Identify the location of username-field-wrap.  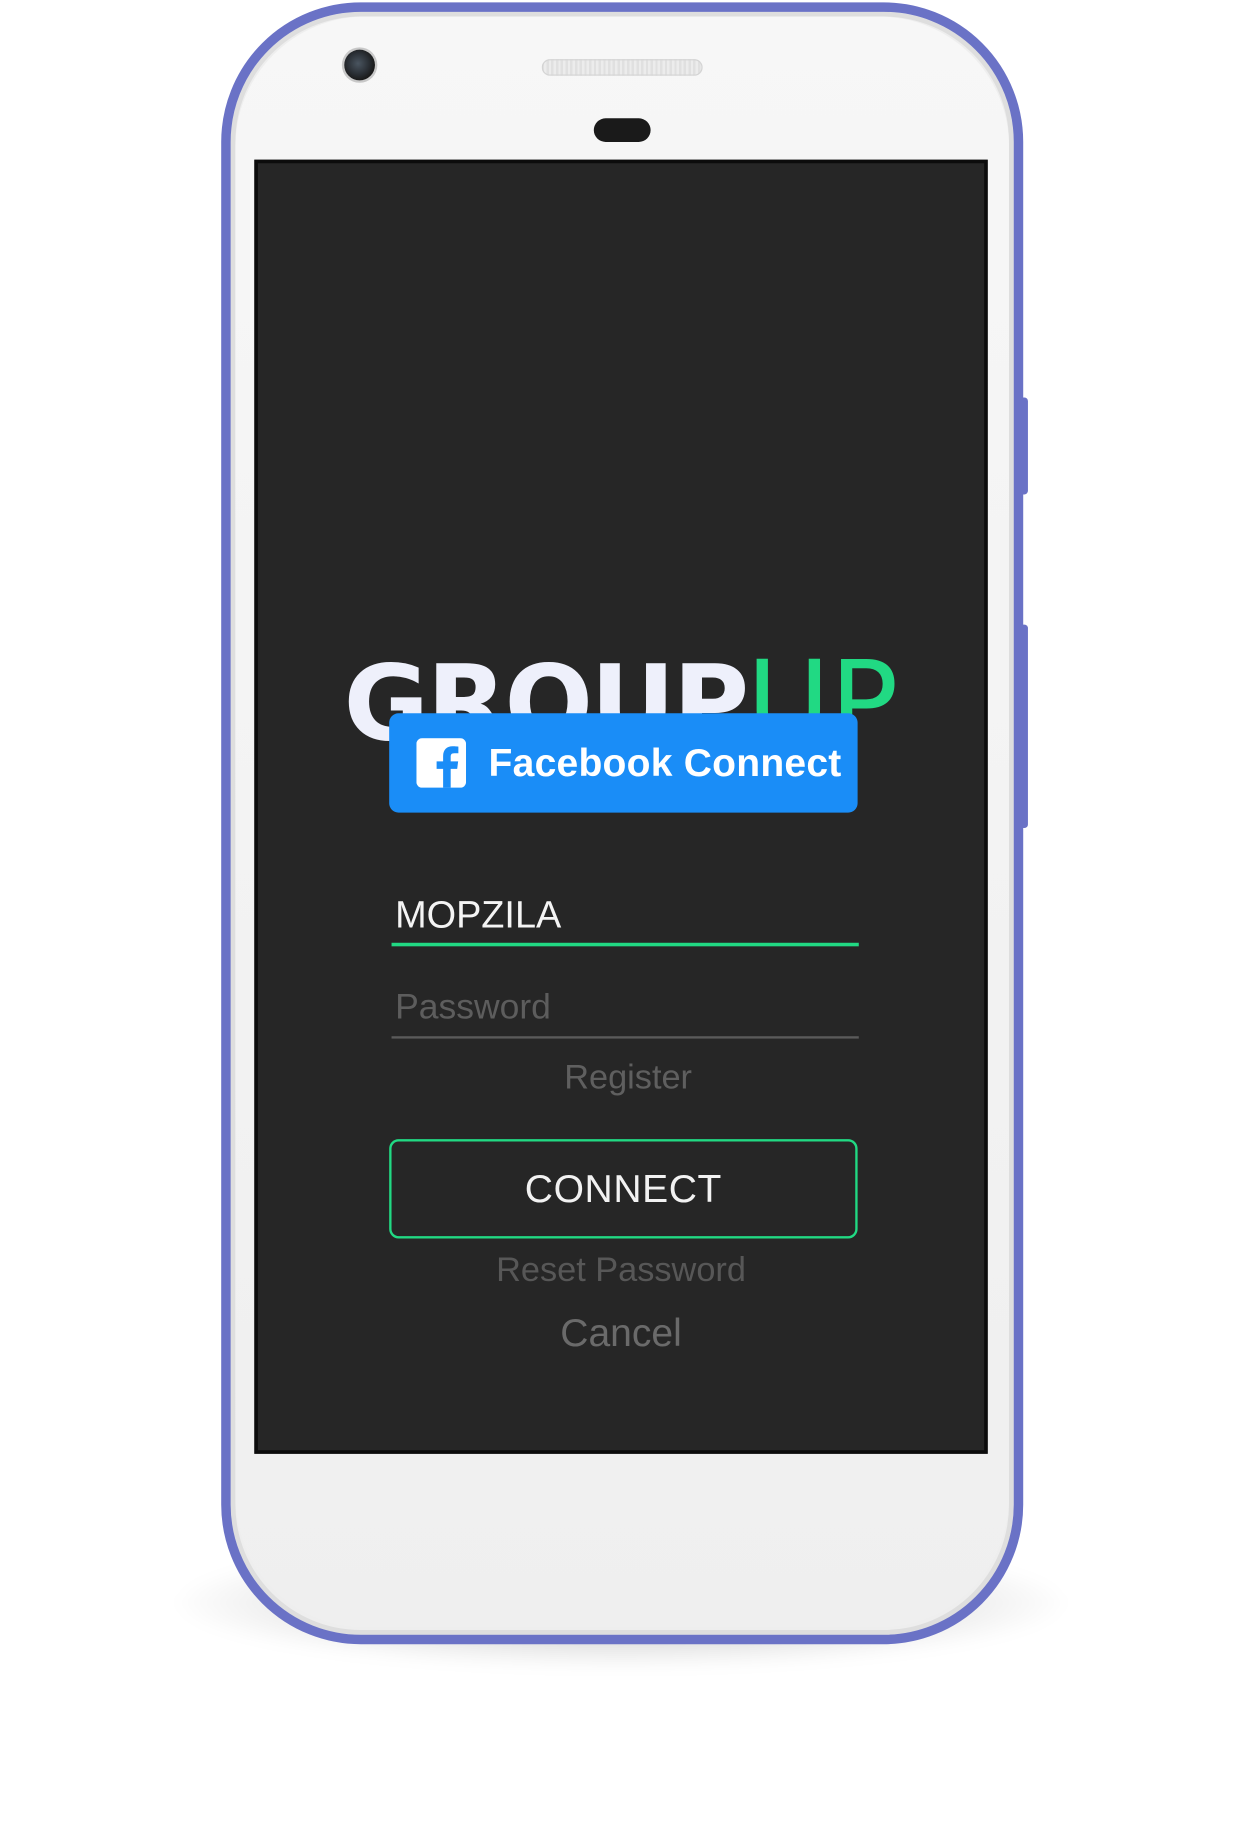
(625, 917).